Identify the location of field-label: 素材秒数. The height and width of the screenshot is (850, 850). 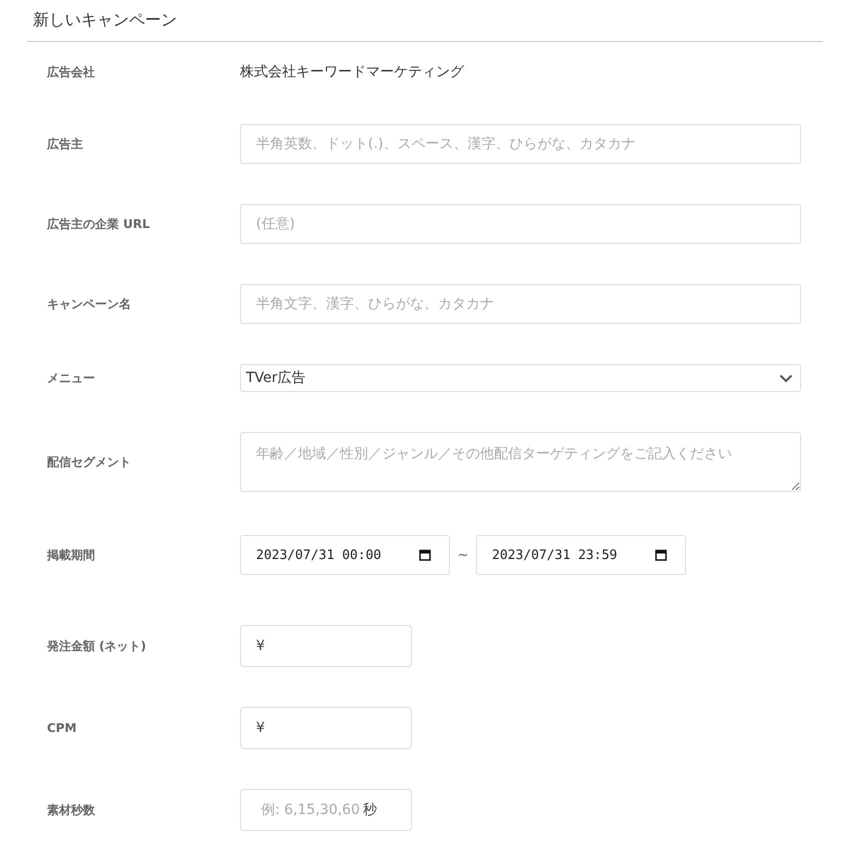
(71, 810).